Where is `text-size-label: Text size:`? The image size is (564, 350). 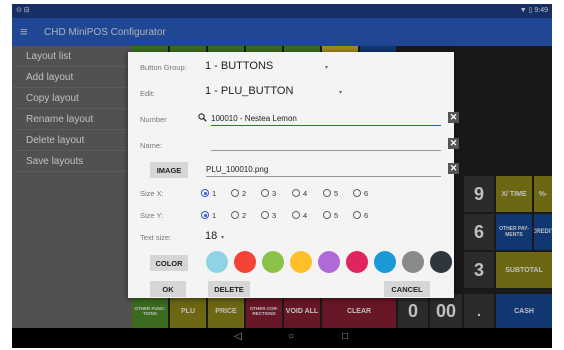 text-size-label: Text size: is located at coordinates (156, 237).